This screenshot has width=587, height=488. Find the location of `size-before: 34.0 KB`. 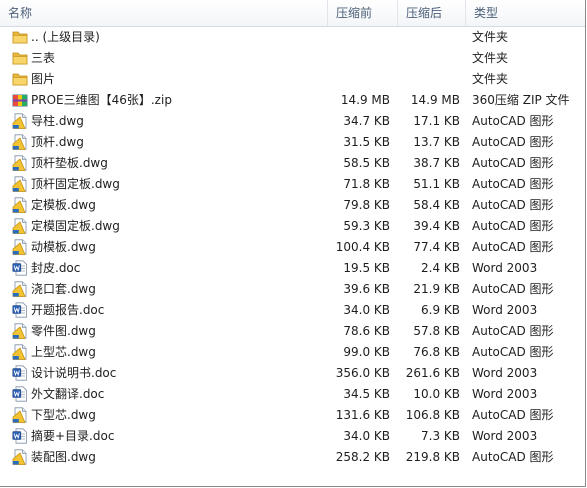

size-before: 34.0 KB is located at coordinates (366, 436).